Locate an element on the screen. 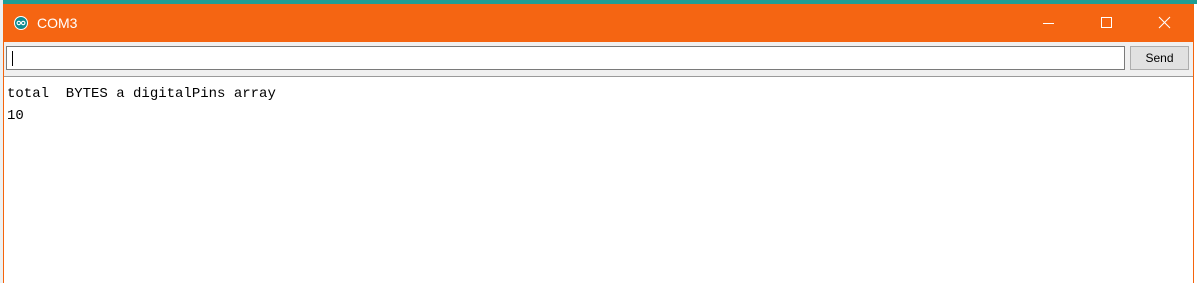 The width and height of the screenshot is (1197, 283). minimize-icon is located at coordinates (1048, 23).